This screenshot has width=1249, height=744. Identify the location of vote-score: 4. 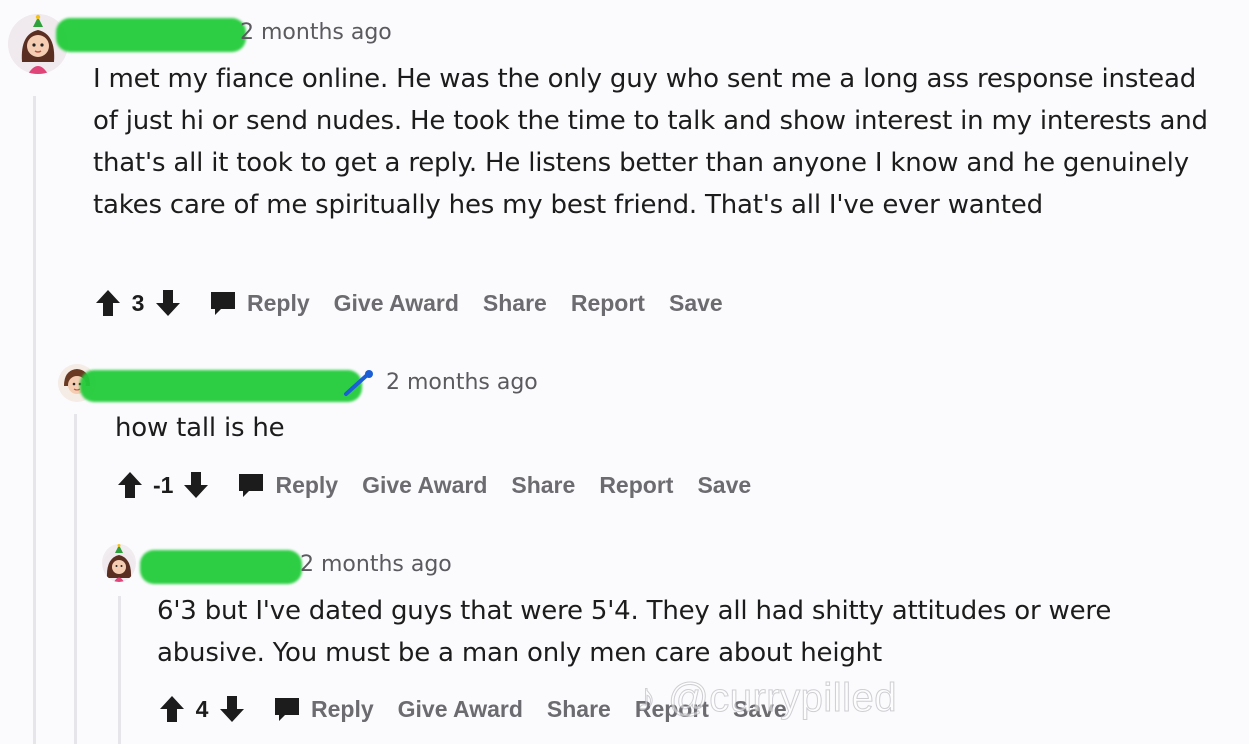
(202, 708).